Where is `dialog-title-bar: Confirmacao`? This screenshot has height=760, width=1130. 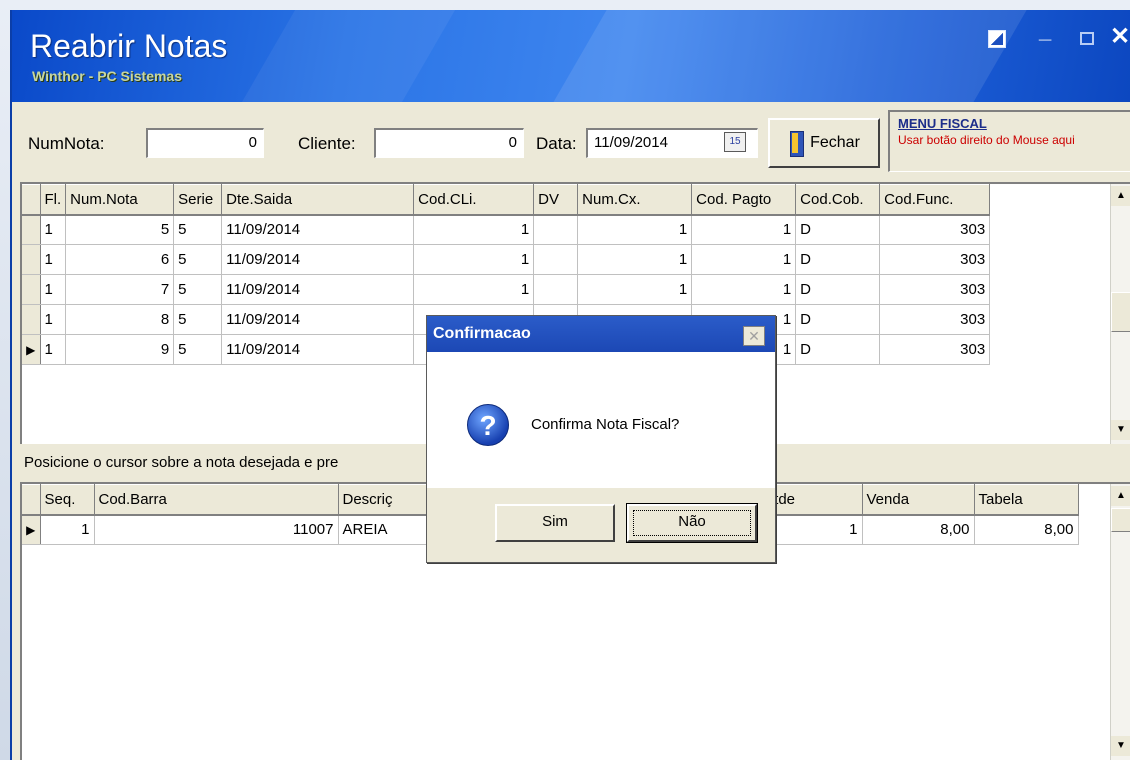
dialog-title-bar: Confirmacao is located at coordinates (601, 334).